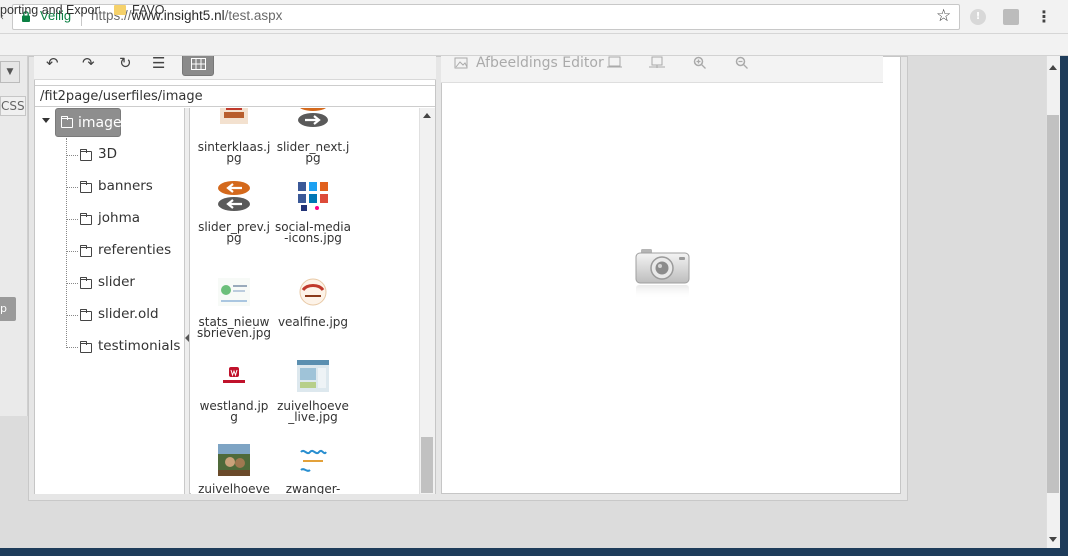 The height and width of the screenshot is (556, 1068). Describe the element at coordinates (88, 63) in the screenshot. I see `redo-icon: ↷` at that location.